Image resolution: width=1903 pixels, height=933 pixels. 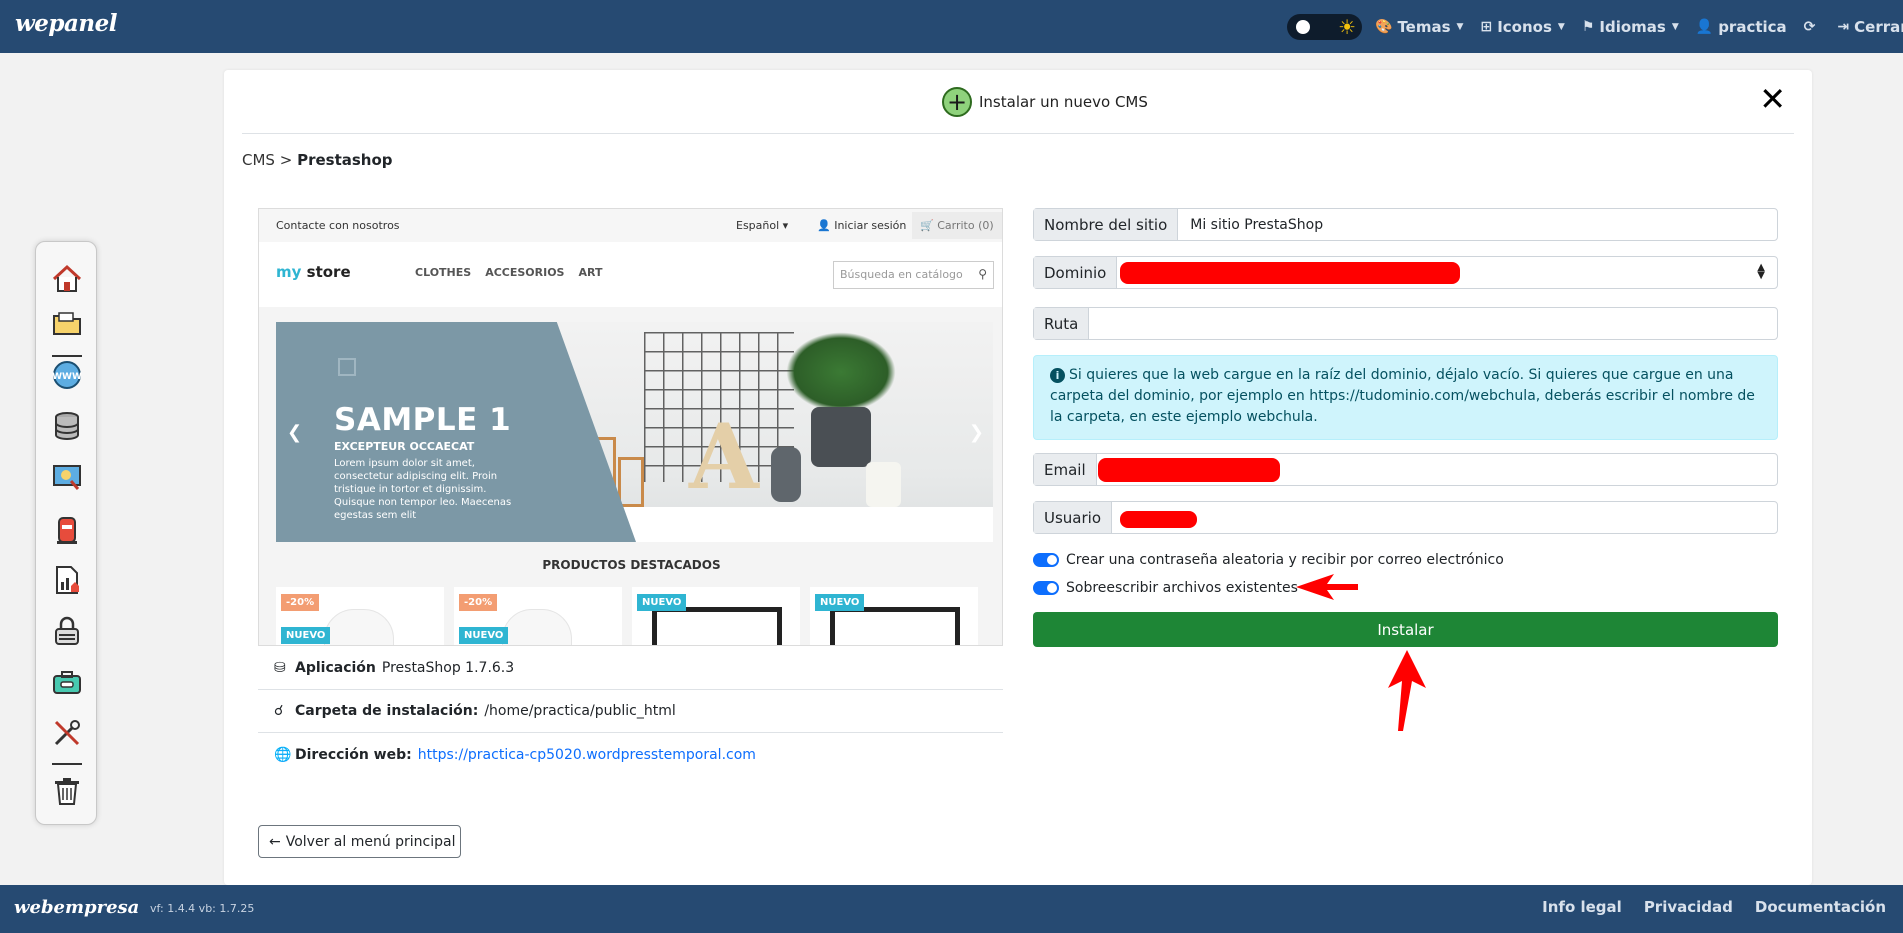 What do you see at coordinates (283, 754) in the screenshot?
I see `globe-icon: 🌐` at bounding box center [283, 754].